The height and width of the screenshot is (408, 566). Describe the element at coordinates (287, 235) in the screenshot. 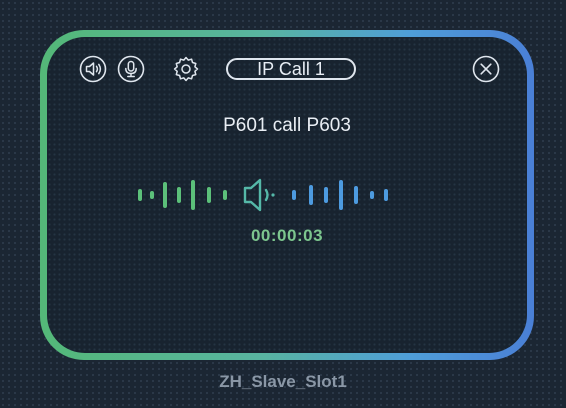

I see `call-timer: 00:00:03` at that location.